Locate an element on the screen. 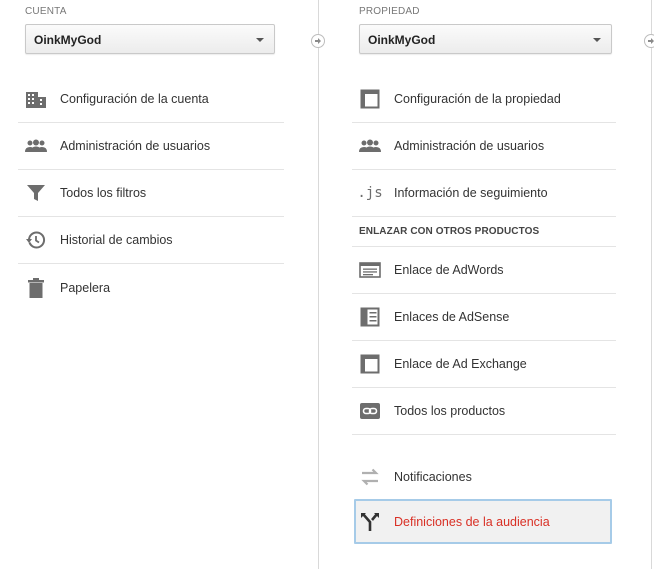 The width and height of the screenshot is (654, 569). js-glyph: .js is located at coordinates (370, 193).